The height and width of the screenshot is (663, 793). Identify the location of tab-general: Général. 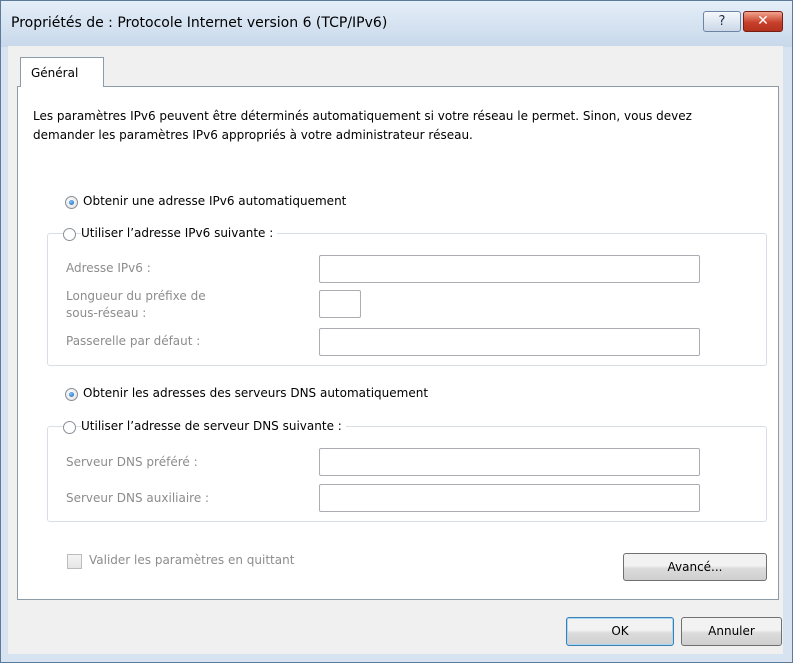
(62, 72).